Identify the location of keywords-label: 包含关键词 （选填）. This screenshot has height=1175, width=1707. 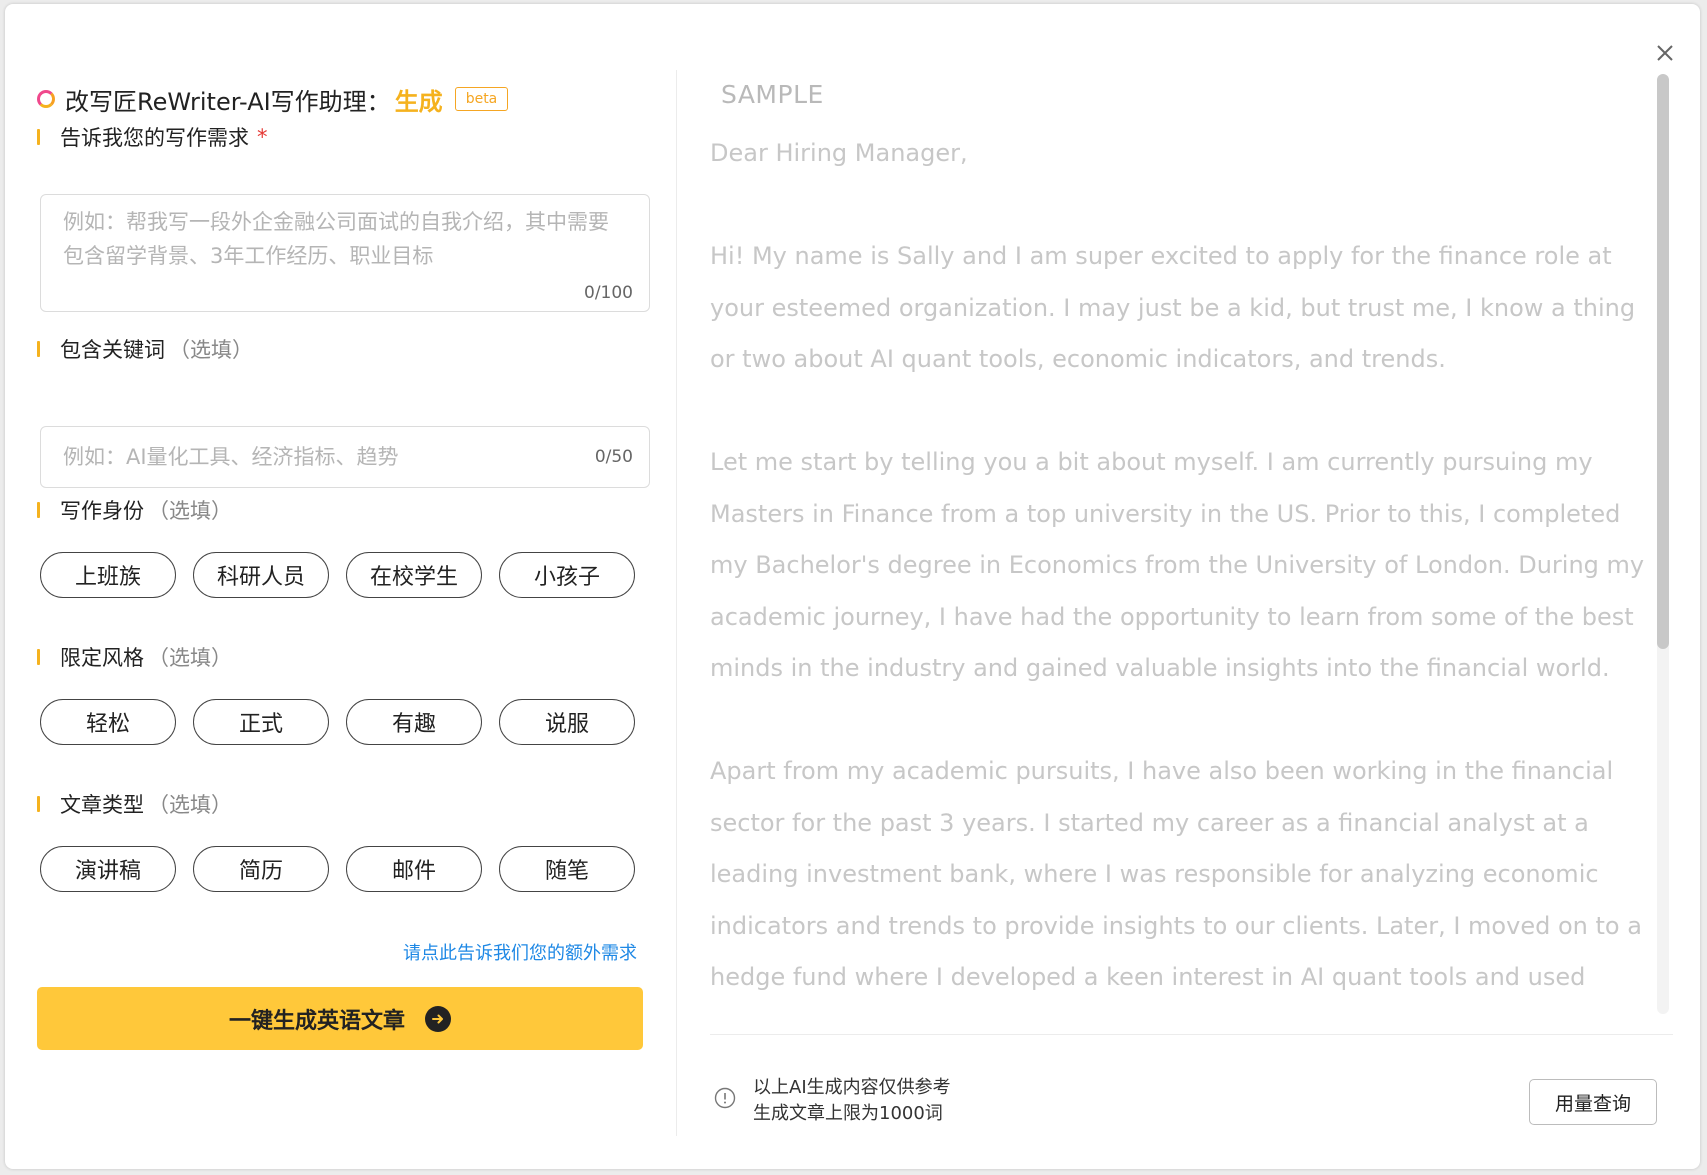
(145, 349).